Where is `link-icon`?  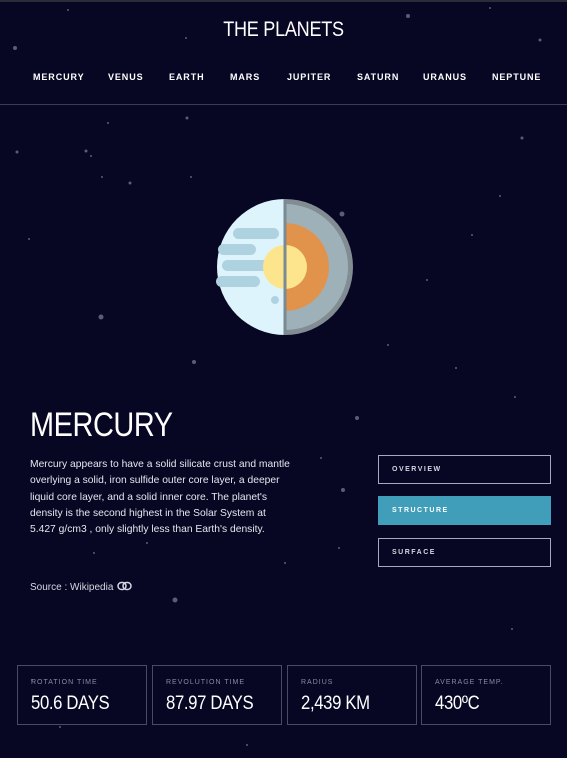 link-icon is located at coordinates (125, 587).